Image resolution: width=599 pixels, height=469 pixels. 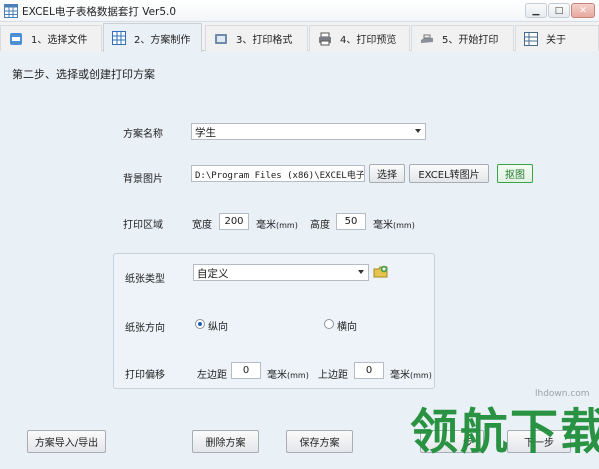 I want to click on close-button: ✕, so click(x=583, y=10).